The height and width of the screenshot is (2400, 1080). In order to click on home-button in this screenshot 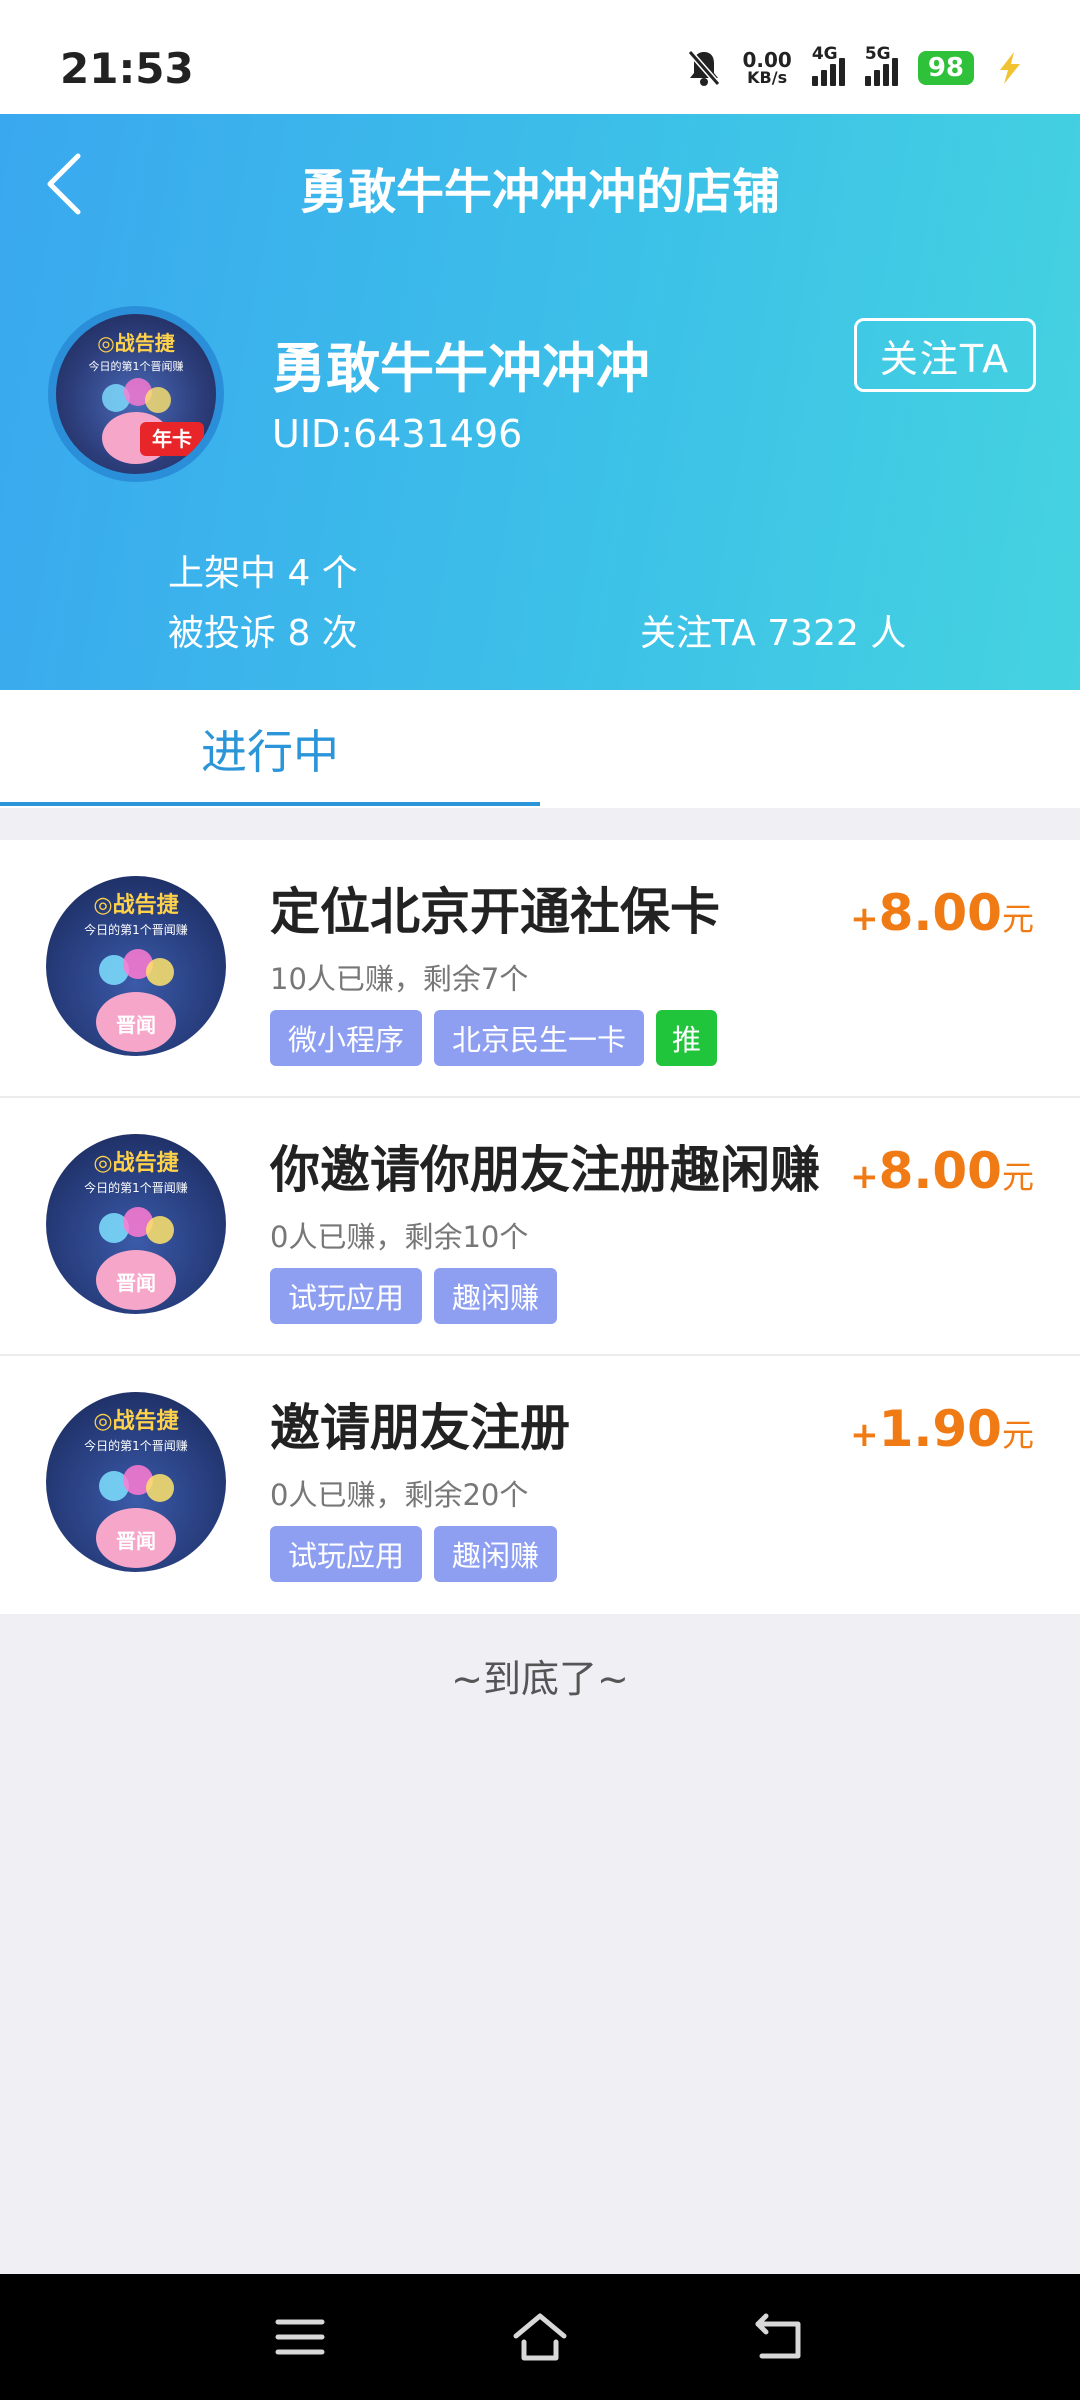, I will do `click(540, 2337)`.